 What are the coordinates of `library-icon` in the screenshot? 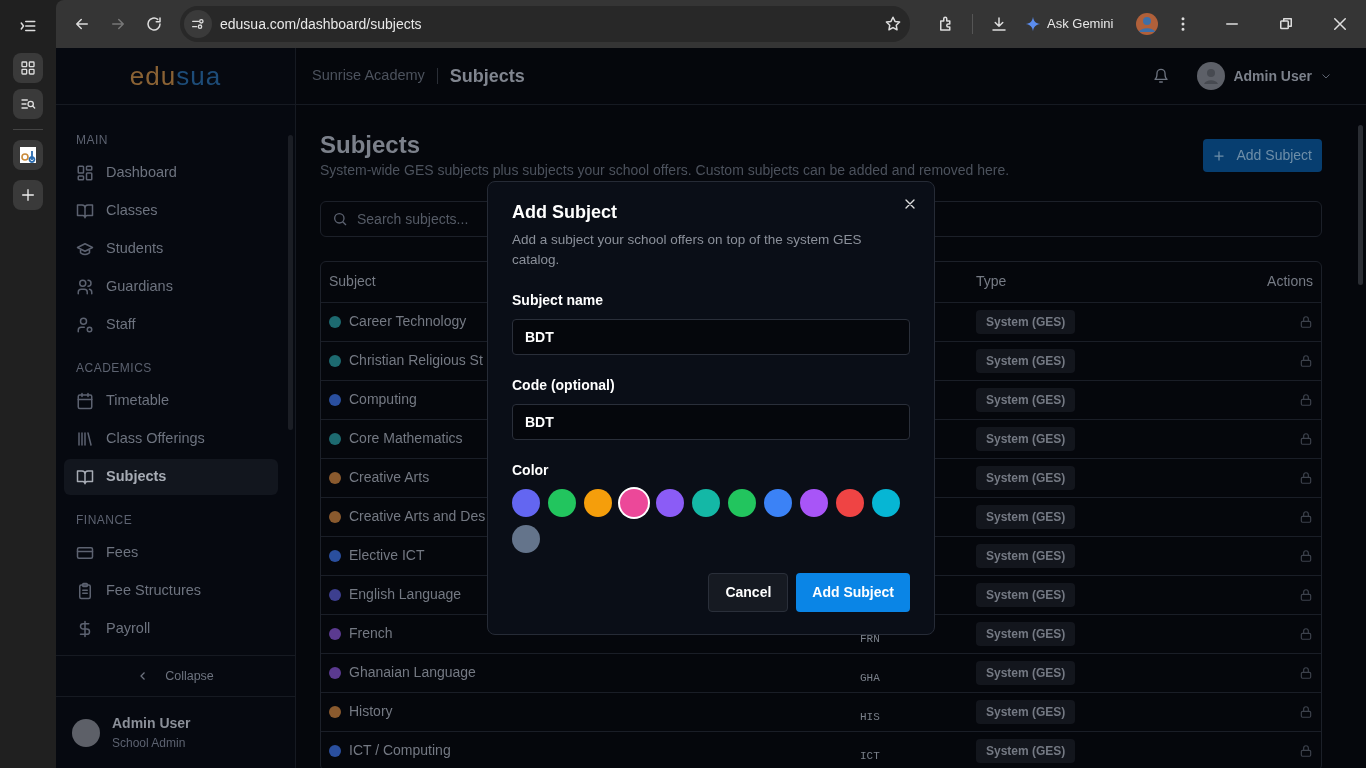 It's located at (85, 439).